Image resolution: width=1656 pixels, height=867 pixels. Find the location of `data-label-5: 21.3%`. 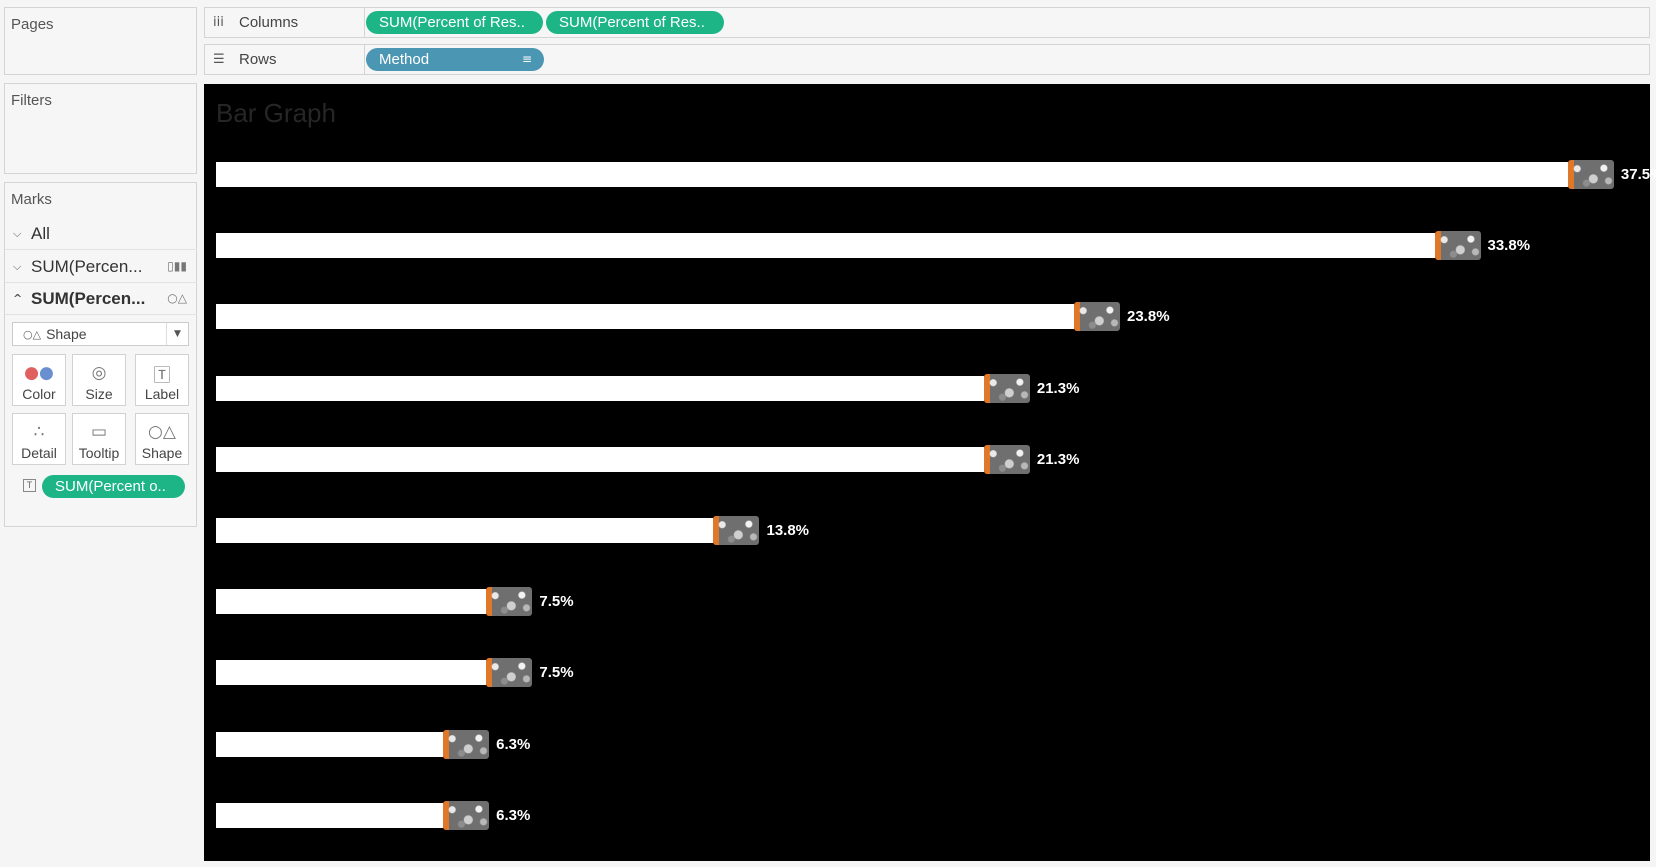

data-label-5: 21.3% is located at coordinates (1058, 459).